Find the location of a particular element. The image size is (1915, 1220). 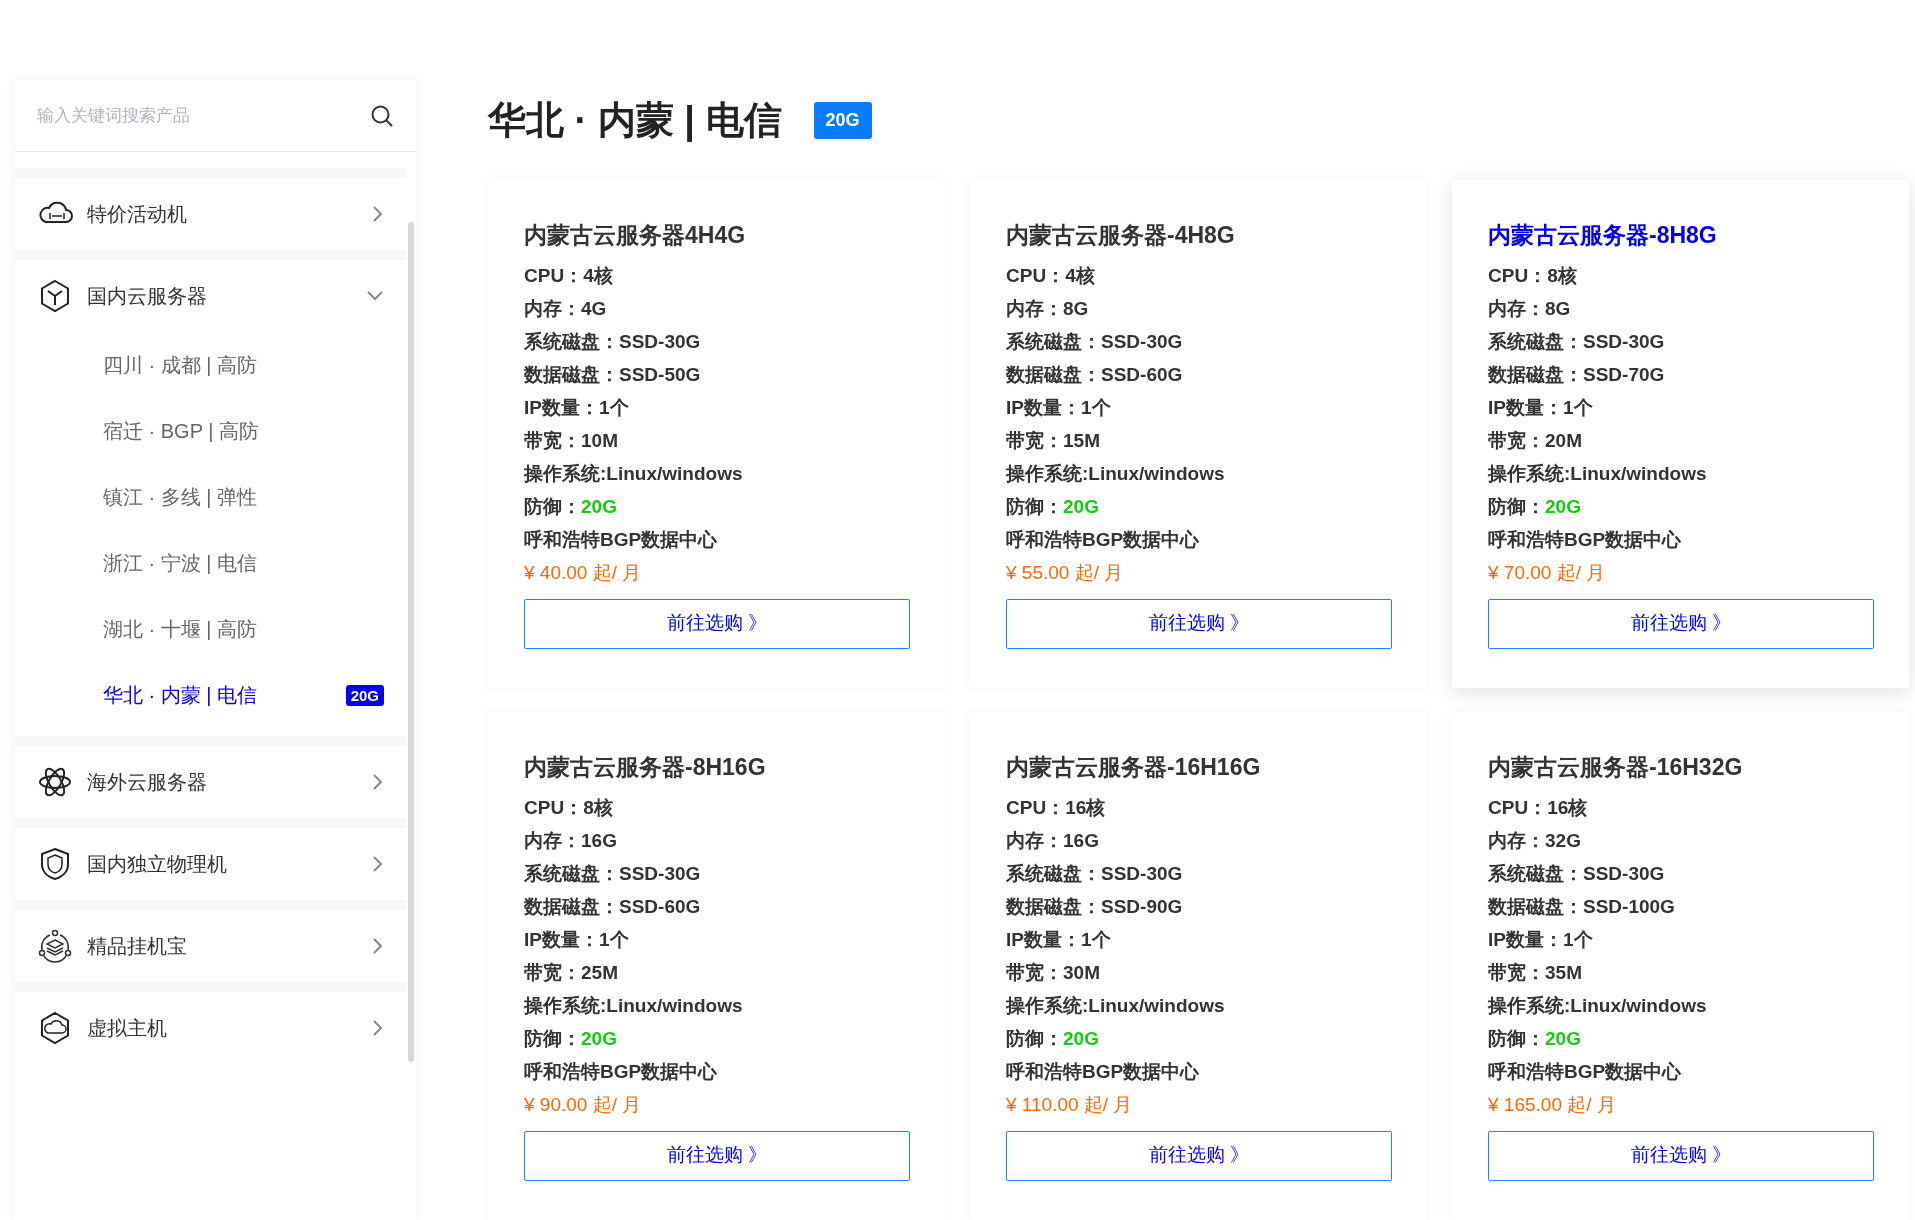

menu-category: 虚拟主机 is located at coordinates (210, 1028).